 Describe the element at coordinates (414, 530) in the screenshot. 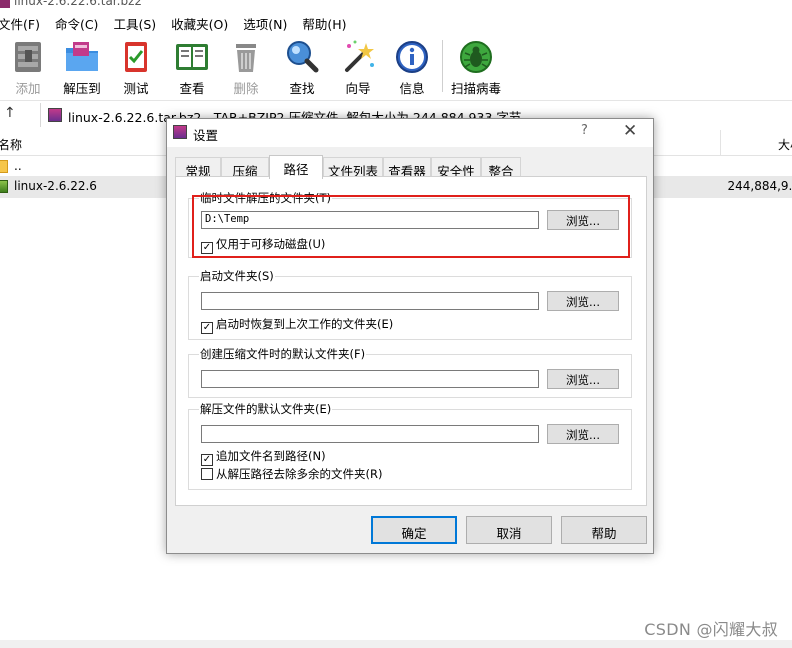

I see `ok-button: 确定` at that location.